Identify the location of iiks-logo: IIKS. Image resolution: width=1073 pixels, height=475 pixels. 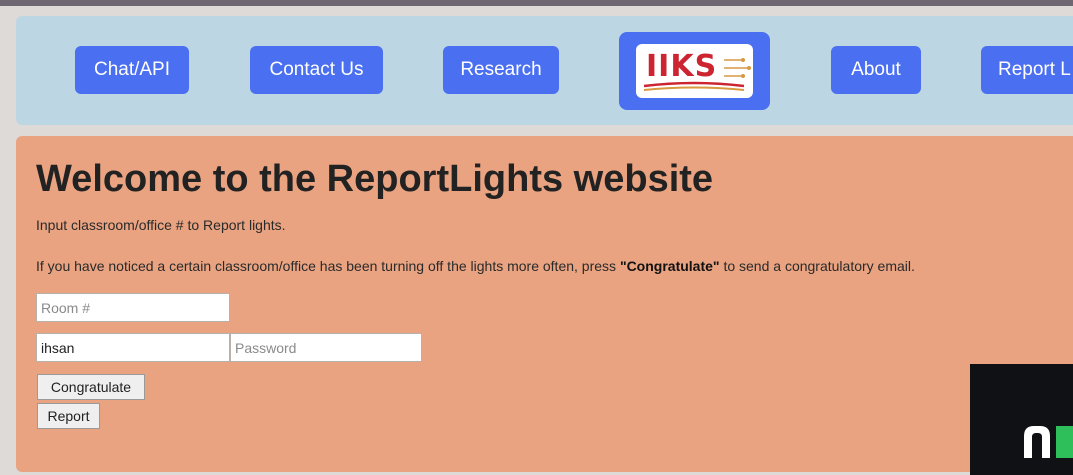
(694, 71).